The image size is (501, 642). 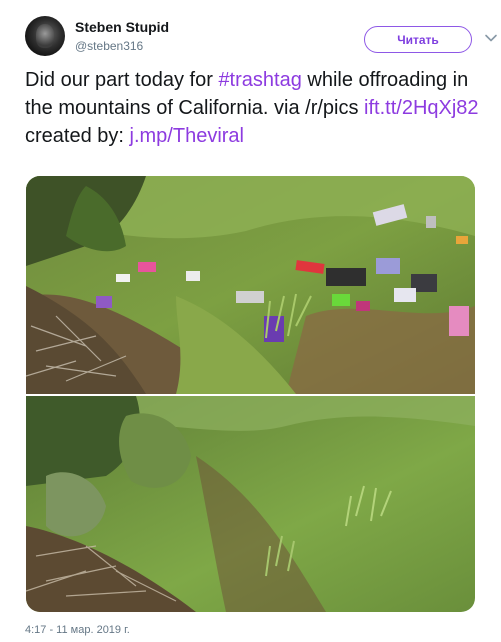 What do you see at coordinates (418, 39) in the screenshot?
I see `follow-button: Читать` at bounding box center [418, 39].